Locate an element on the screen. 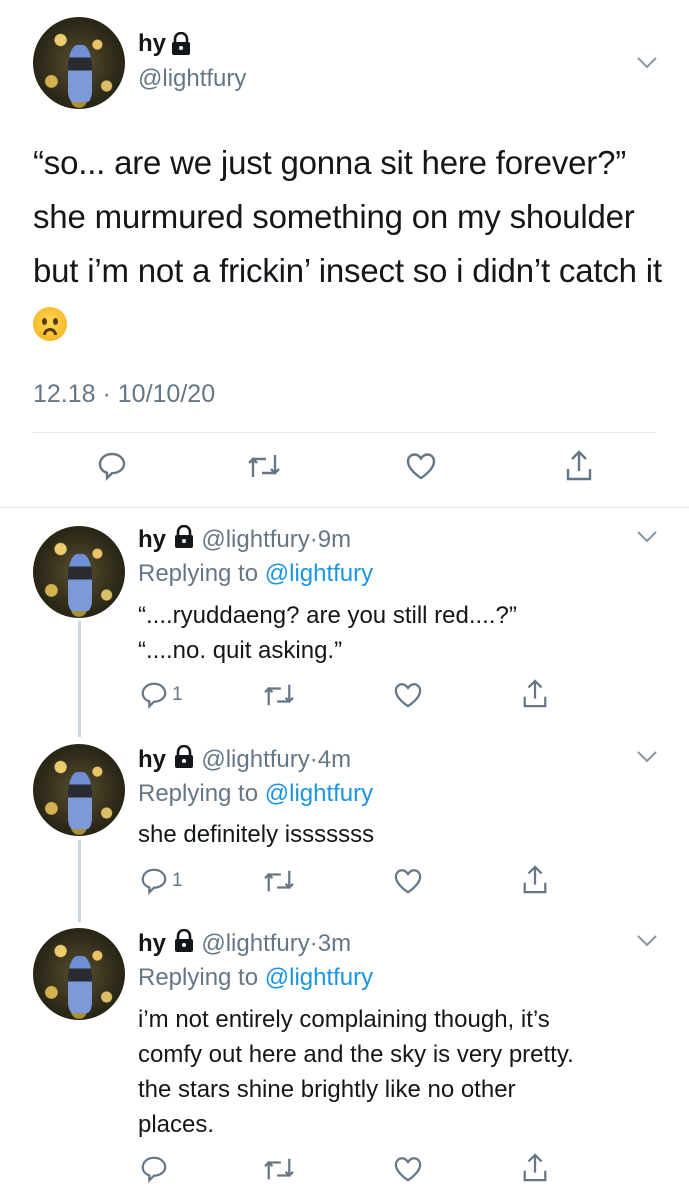  reply-header: hy @lightfury·4m is located at coordinates (244, 760).